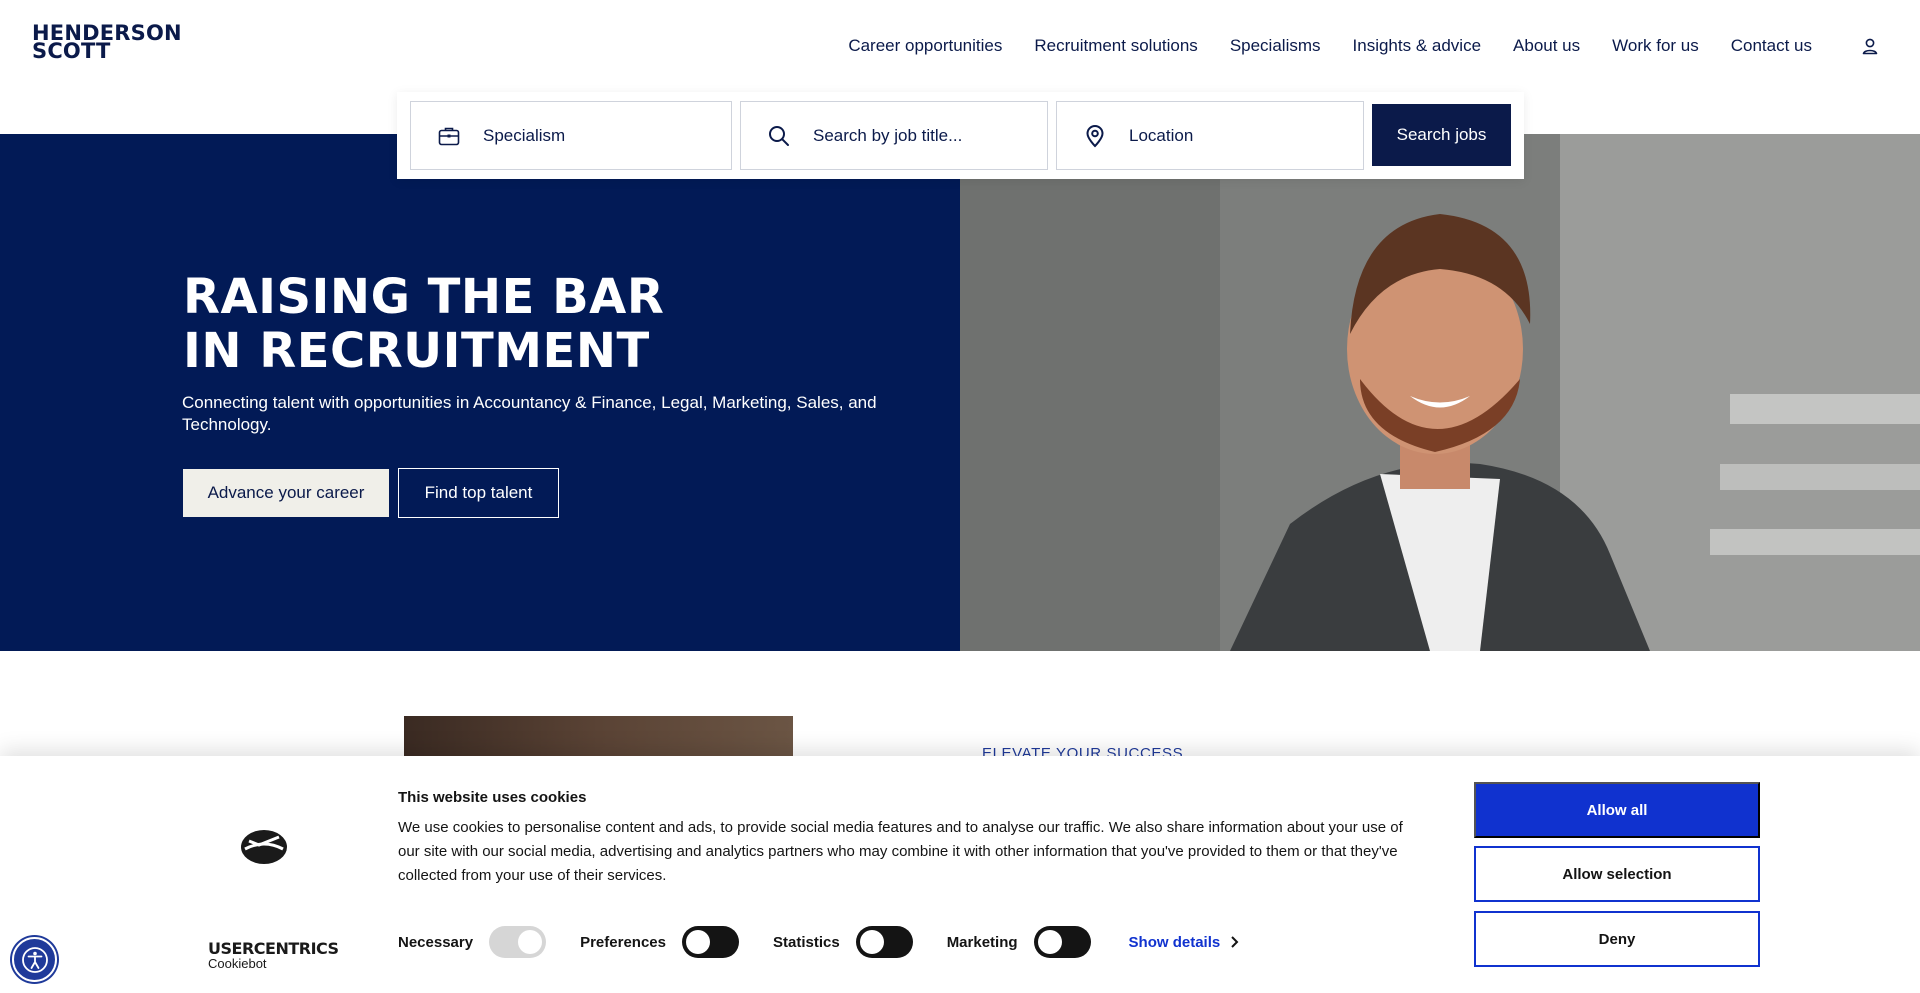 This screenshot has width=1920, height=993. What do you see at coordinates (1275, 46) in the screenshot?
I see `nav-specialisms: Specialisms` at bounding box center [1275, 46].